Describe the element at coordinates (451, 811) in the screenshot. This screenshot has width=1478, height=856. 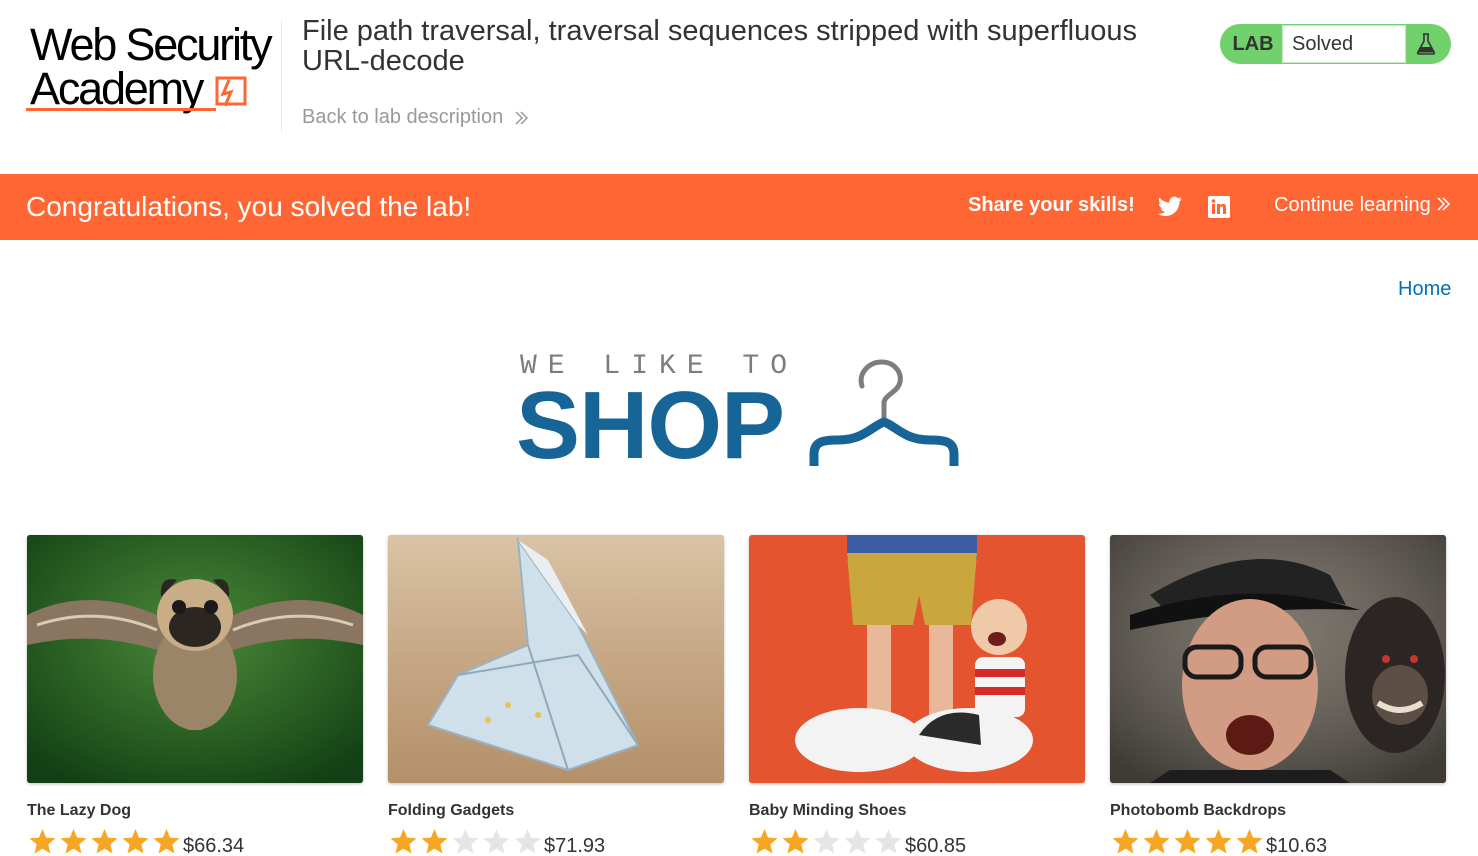
I see `product-name: Folding Gadgets` at that location.